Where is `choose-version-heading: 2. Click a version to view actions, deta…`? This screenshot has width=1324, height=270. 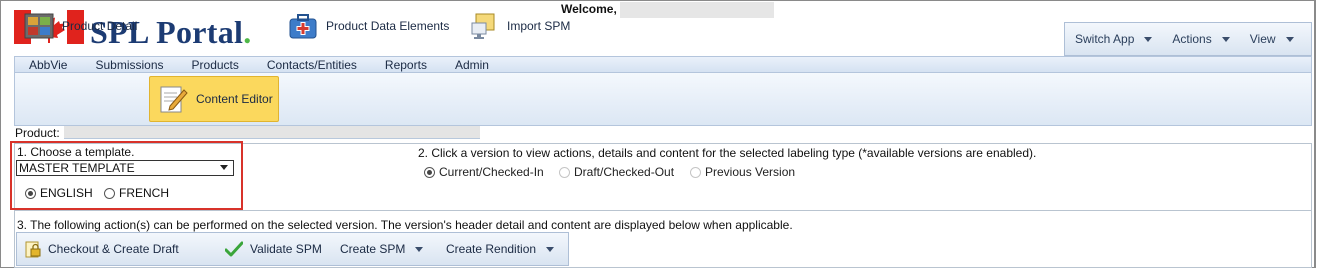
choose-version-heading: 2. Click a version to view actions, deta… is located at coordinates (727, 153).